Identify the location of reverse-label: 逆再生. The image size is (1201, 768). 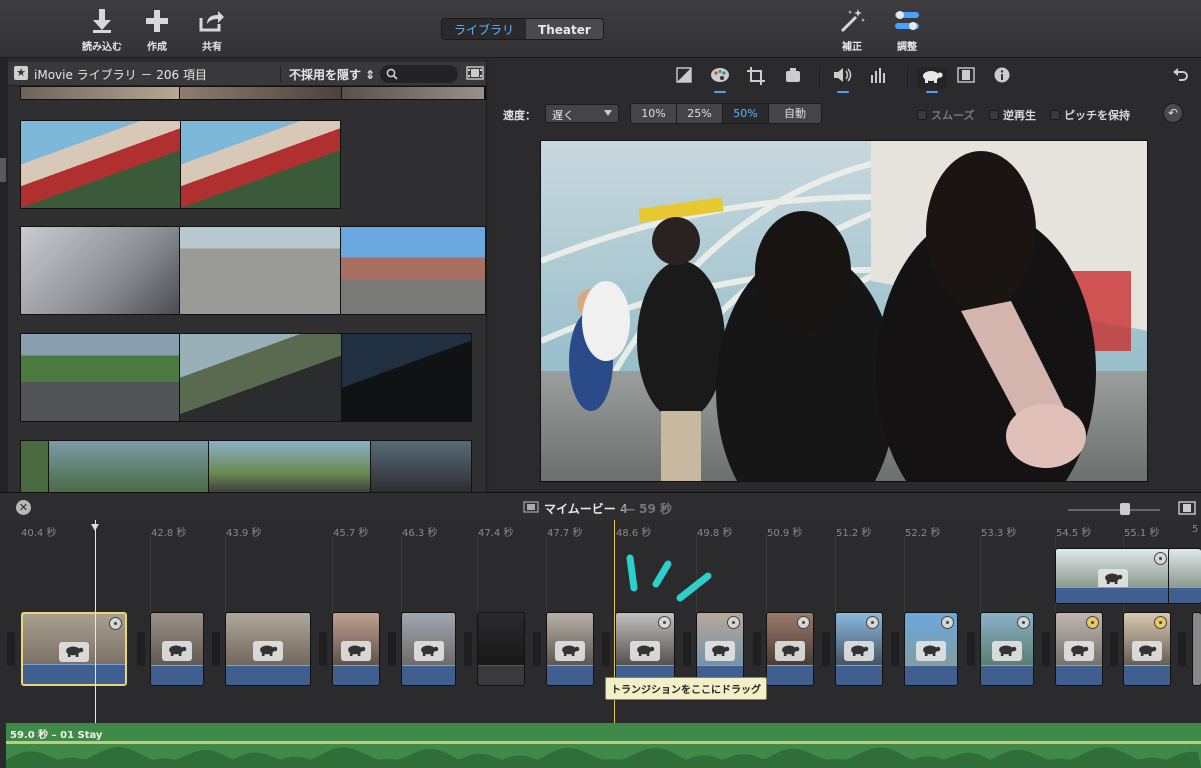
(1019, 115).